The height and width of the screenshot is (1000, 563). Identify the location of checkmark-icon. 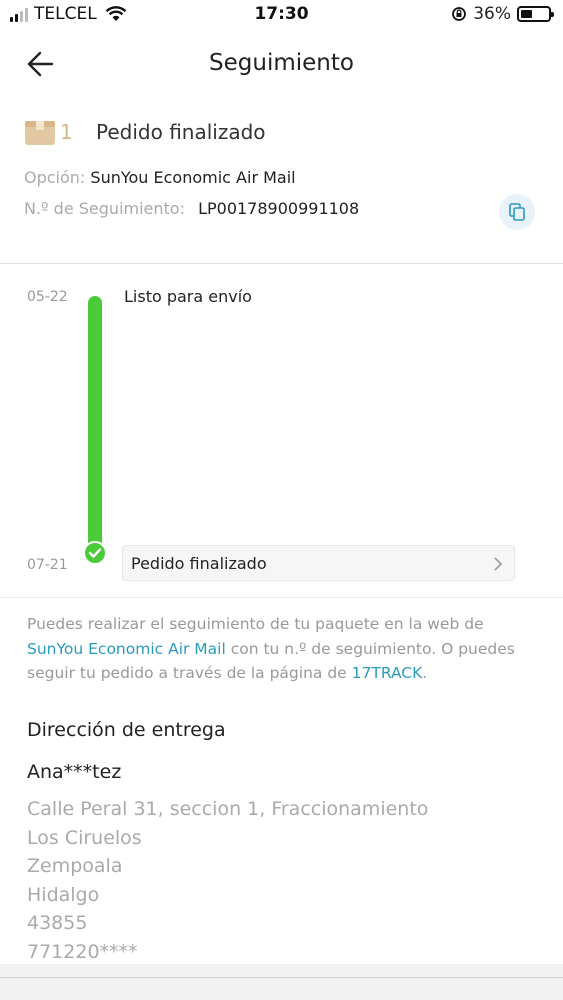
(95, 553).